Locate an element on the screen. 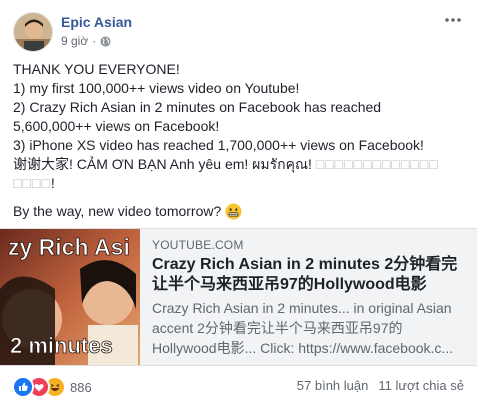  missing-glyphs: □□□□□□□□□□□□□ is located at coordinates (377, 164).